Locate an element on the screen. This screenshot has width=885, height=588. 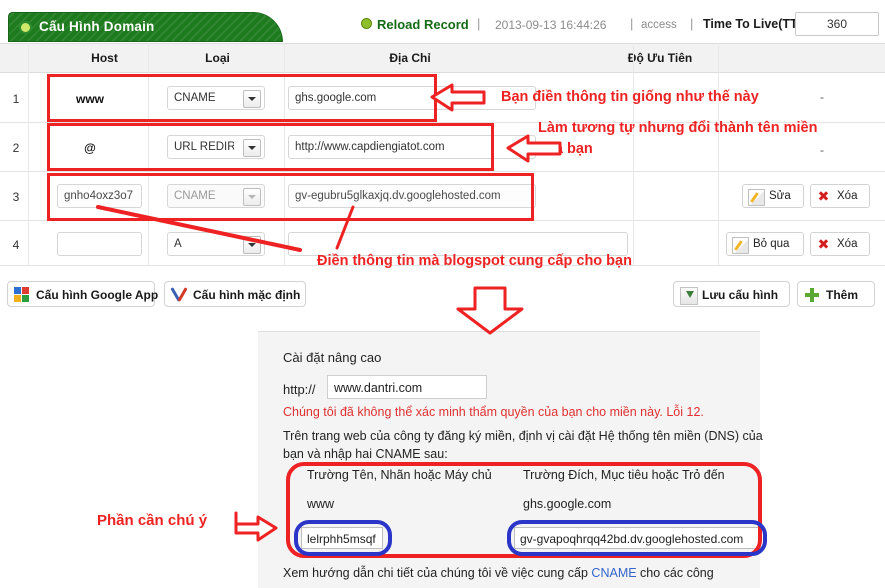
annotation-box-row2 is located at coordinates (270, 147).